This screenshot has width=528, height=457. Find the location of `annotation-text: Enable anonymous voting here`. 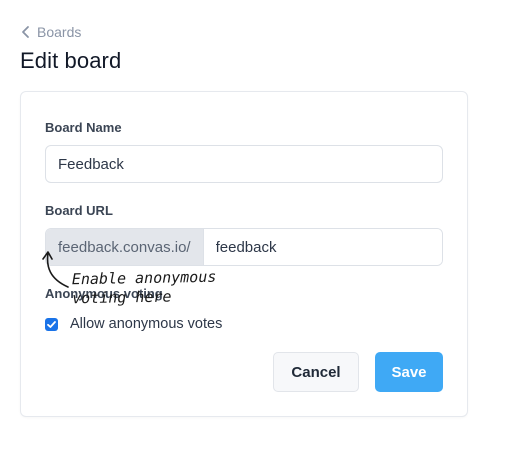

annotation-text: Enable anonymous voting here is located at coordinates (144, 288).